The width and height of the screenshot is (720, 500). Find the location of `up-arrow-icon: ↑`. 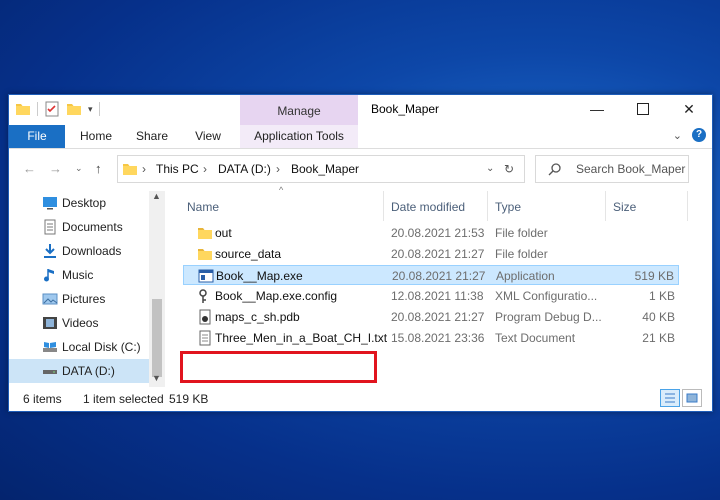

up-arrow-icon: ↑ is located at coordinates (98, 168).